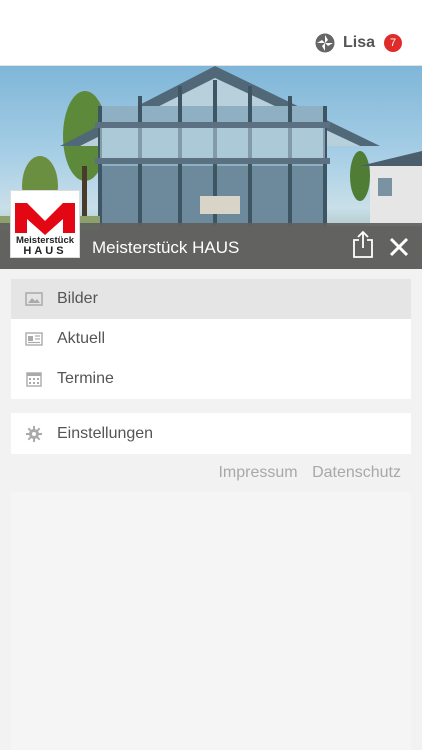 This screenshot has width=422, height=750. What do you see at coordinates (166, 247) in the screenshot?
I see `profile-title: Meisterstück HAUS` at bounding box center [166, 247].